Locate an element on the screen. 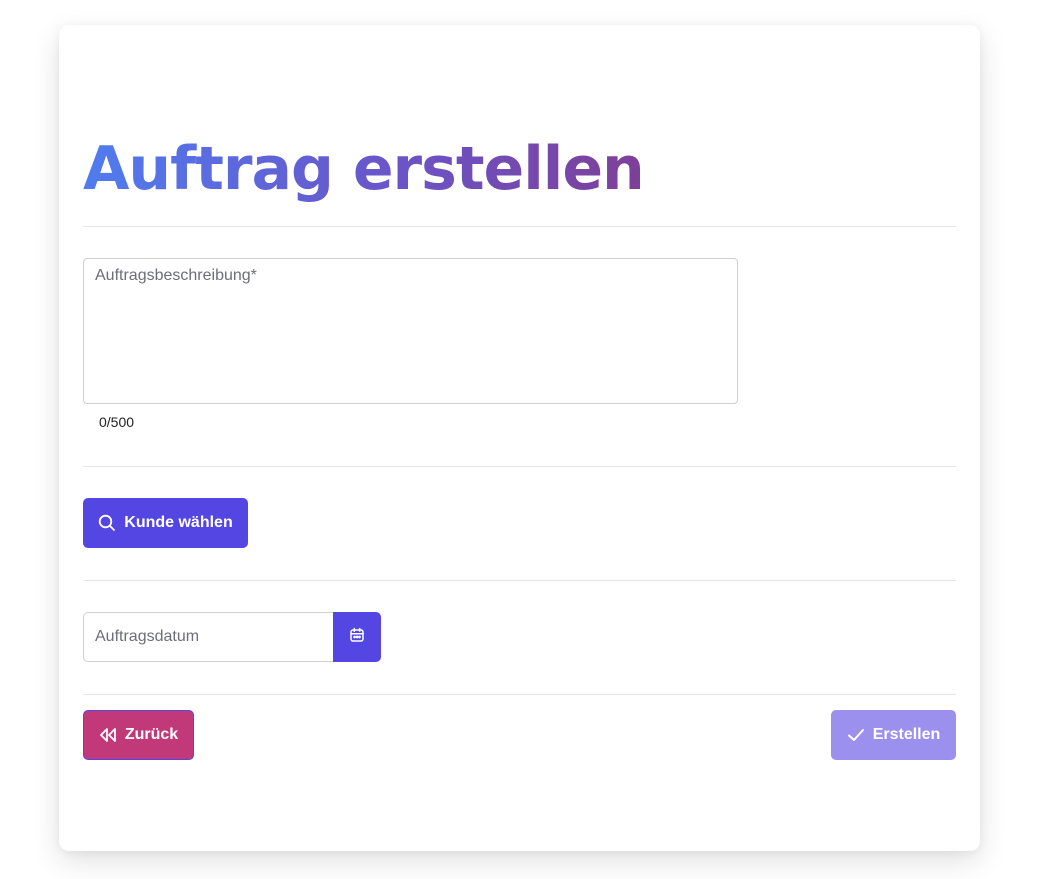 This screenshot has height=879, width=1046. description-field-wrapper is located at coordinates (410, 331).